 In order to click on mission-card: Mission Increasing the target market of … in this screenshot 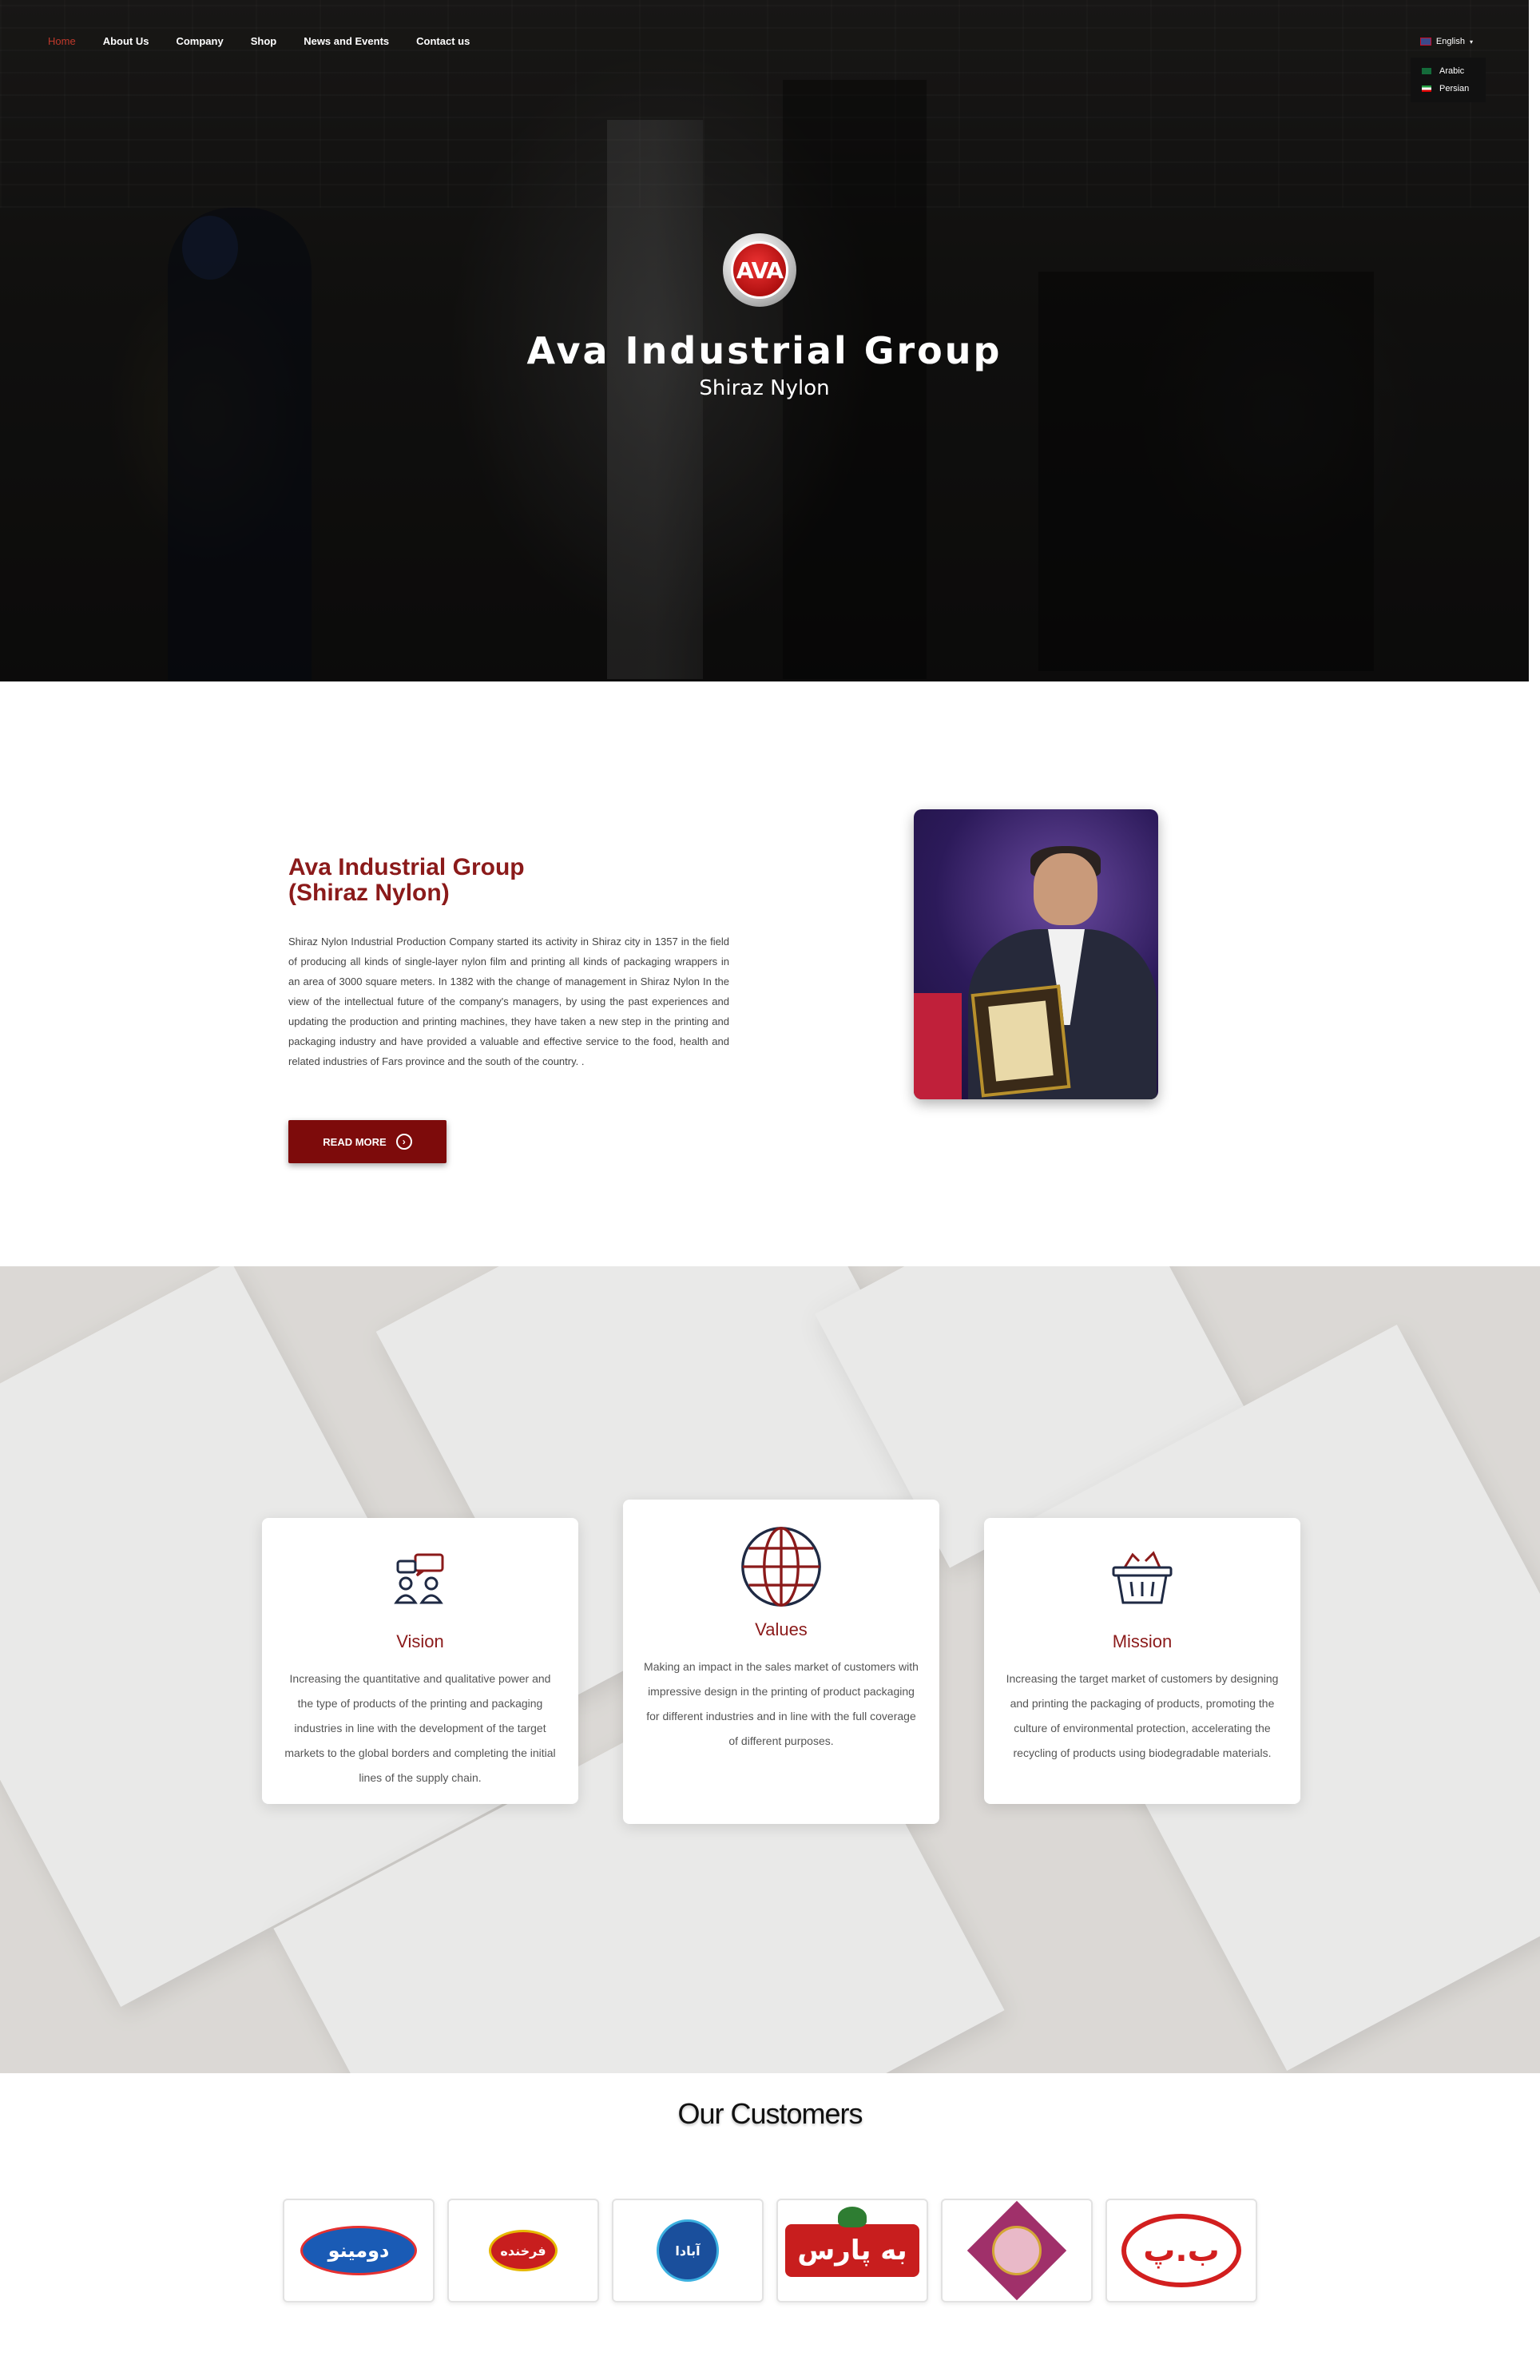, I will do `click(1142, 1661)`.